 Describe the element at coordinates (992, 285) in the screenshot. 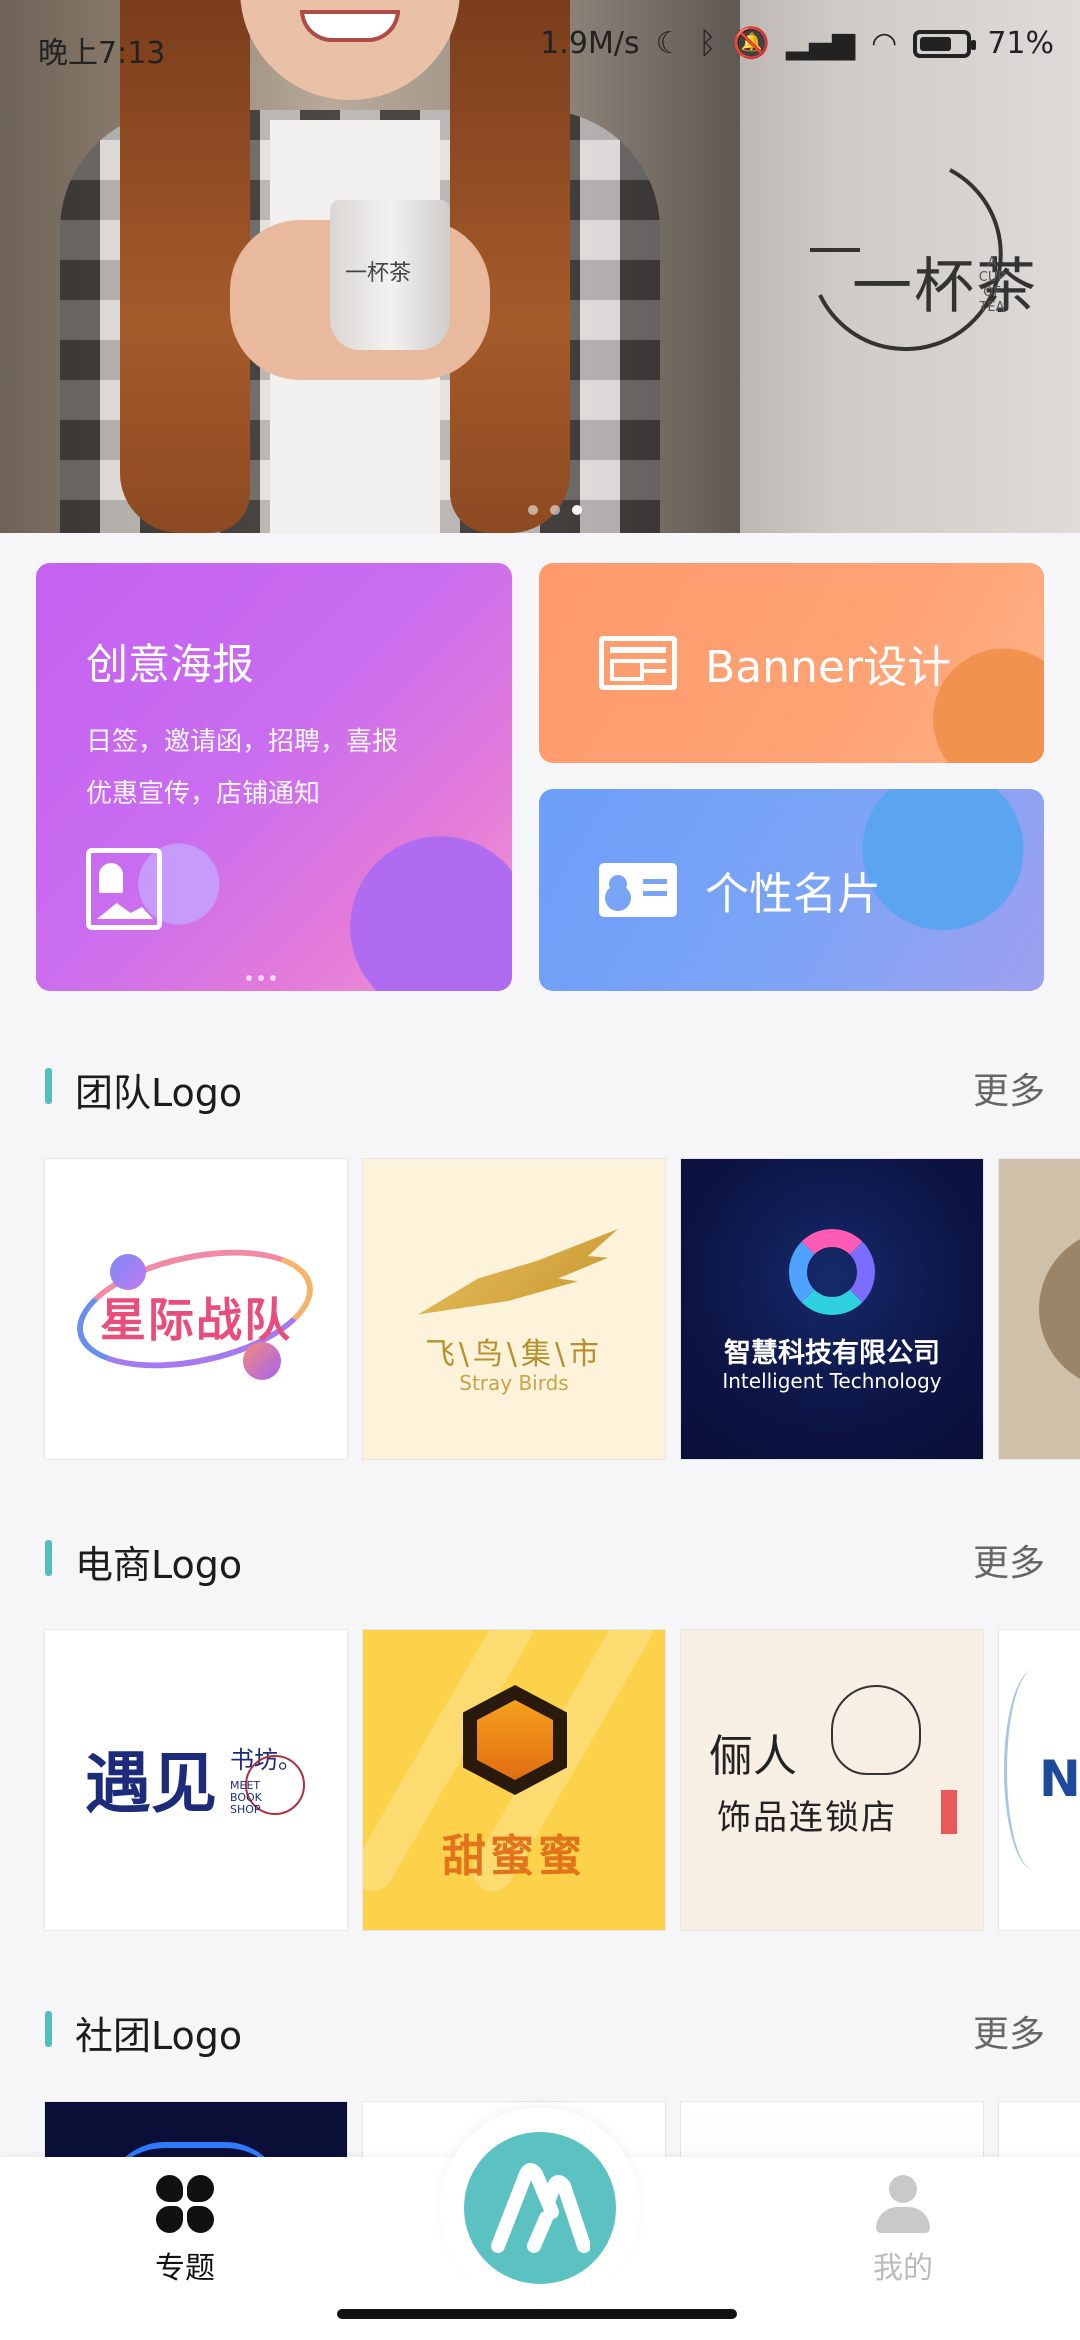

I see `brand-subtitle: A CUP OF TEA` at that location.